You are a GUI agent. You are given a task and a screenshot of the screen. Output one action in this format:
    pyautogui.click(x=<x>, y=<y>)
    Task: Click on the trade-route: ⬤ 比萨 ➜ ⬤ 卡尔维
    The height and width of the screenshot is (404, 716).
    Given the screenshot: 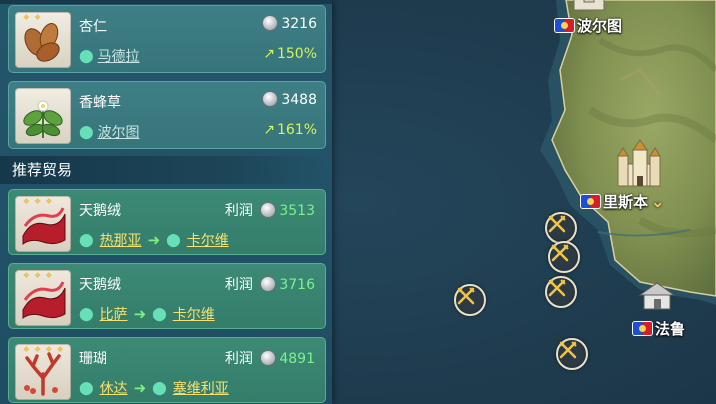 What is the action you would take?
    pyautogui.click(x=147, y=314)
    